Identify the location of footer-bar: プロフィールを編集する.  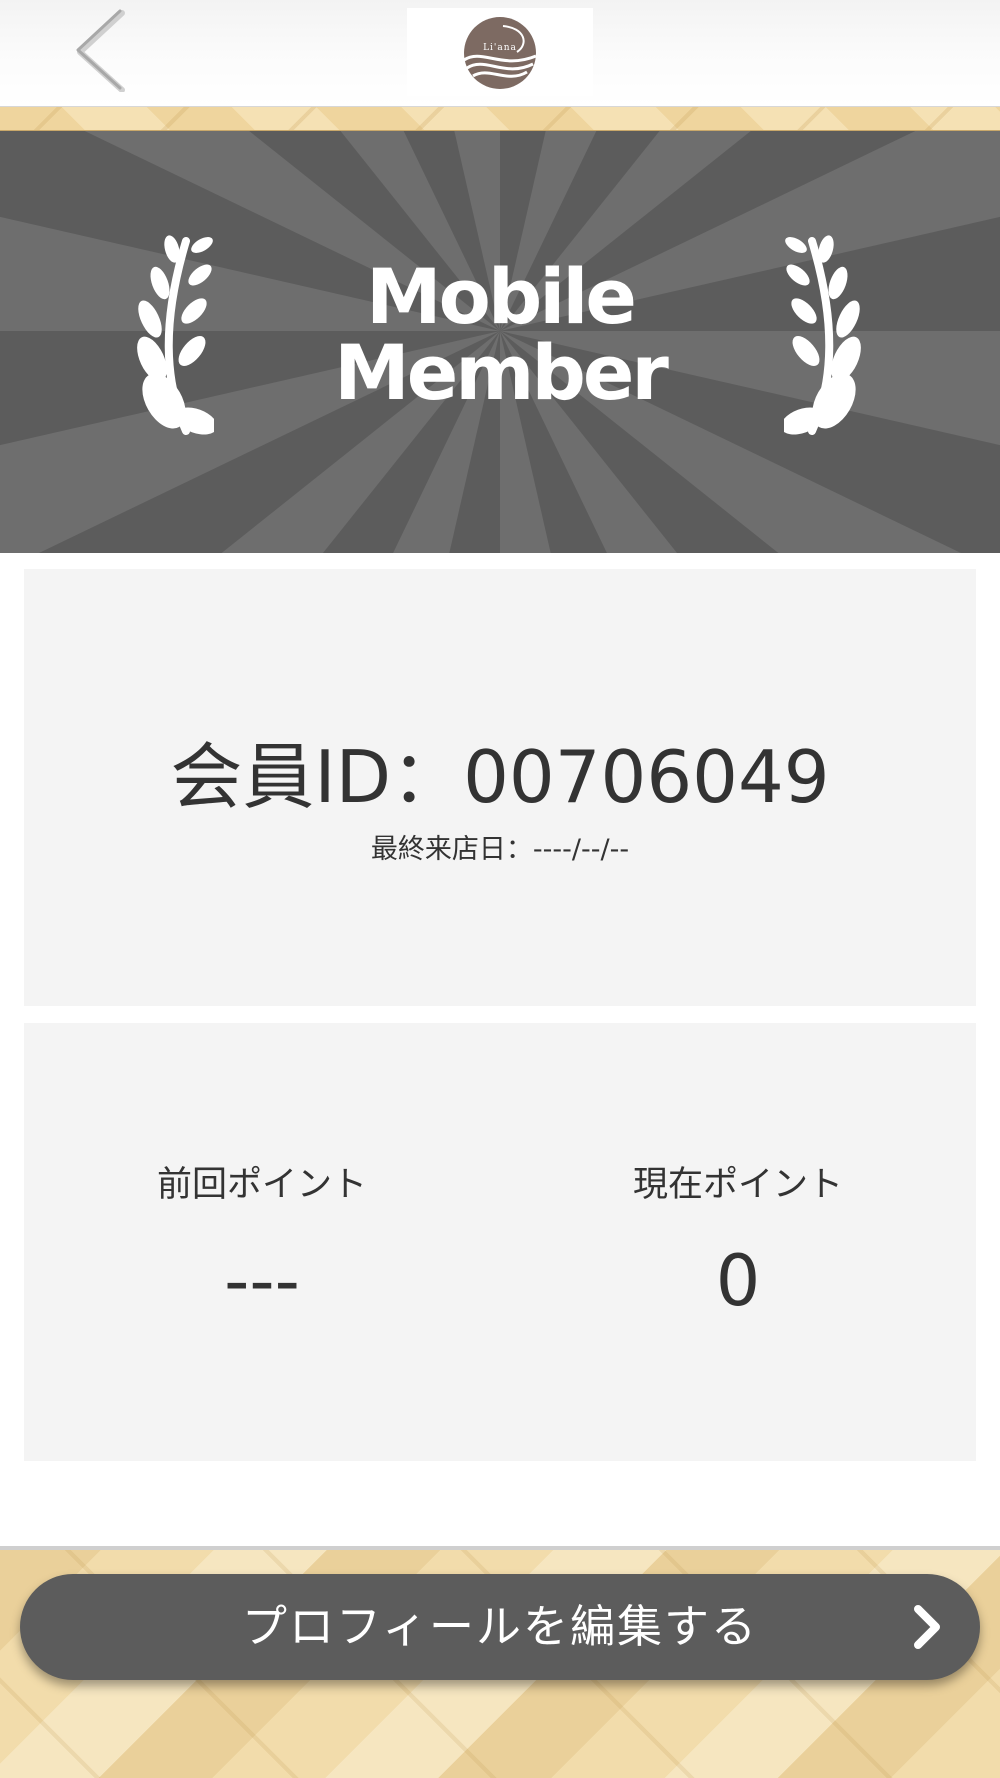
(500, 1662).